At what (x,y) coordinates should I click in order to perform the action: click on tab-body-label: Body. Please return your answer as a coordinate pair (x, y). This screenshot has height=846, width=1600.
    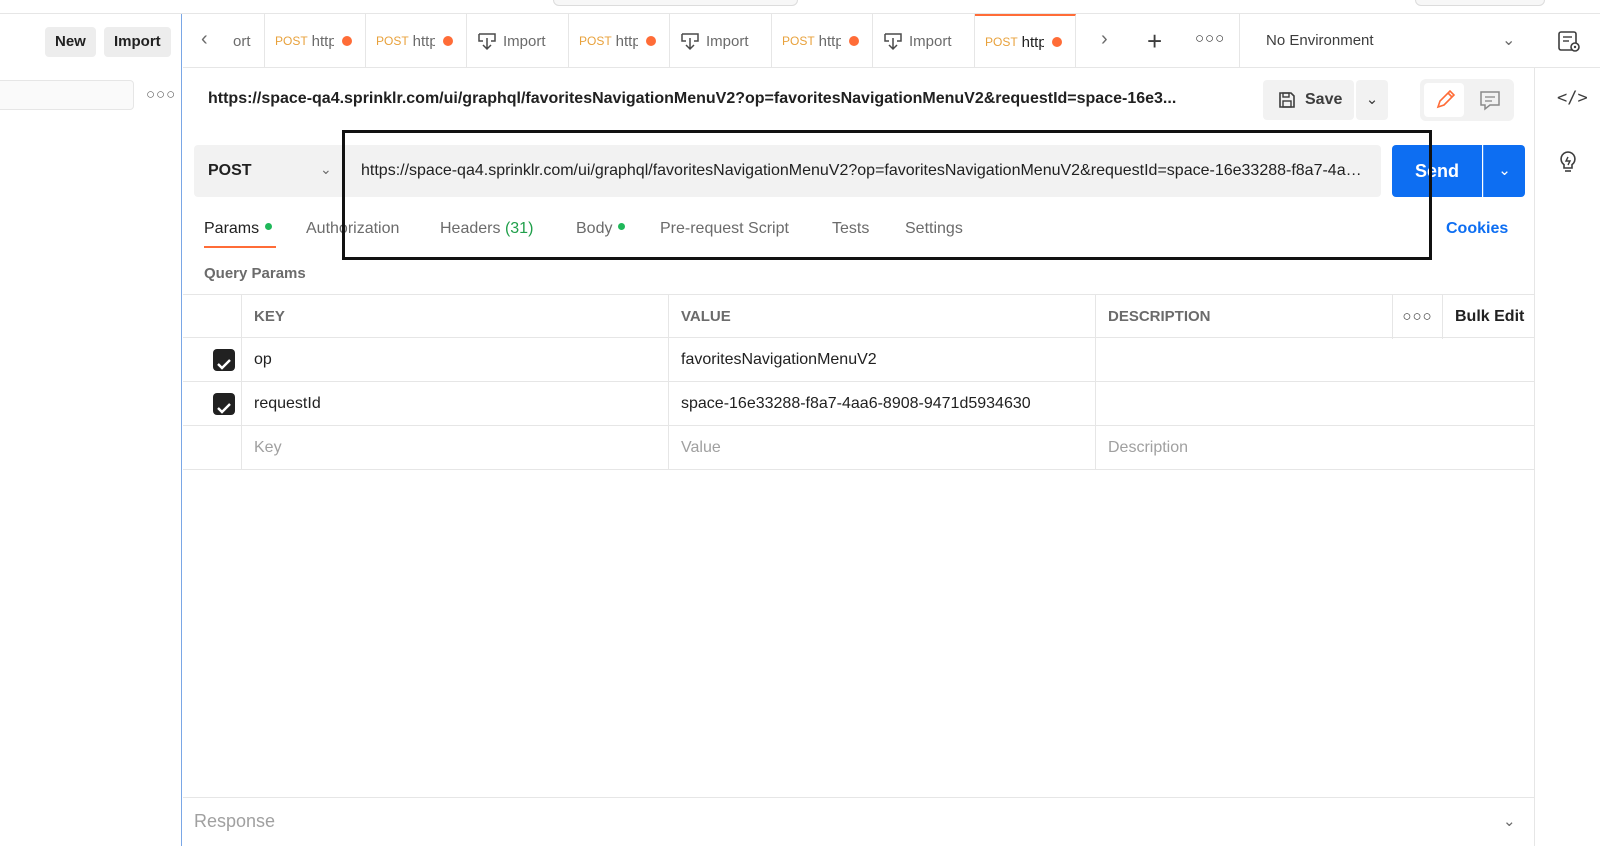
    Looking at the image, I should click on (594, 228).